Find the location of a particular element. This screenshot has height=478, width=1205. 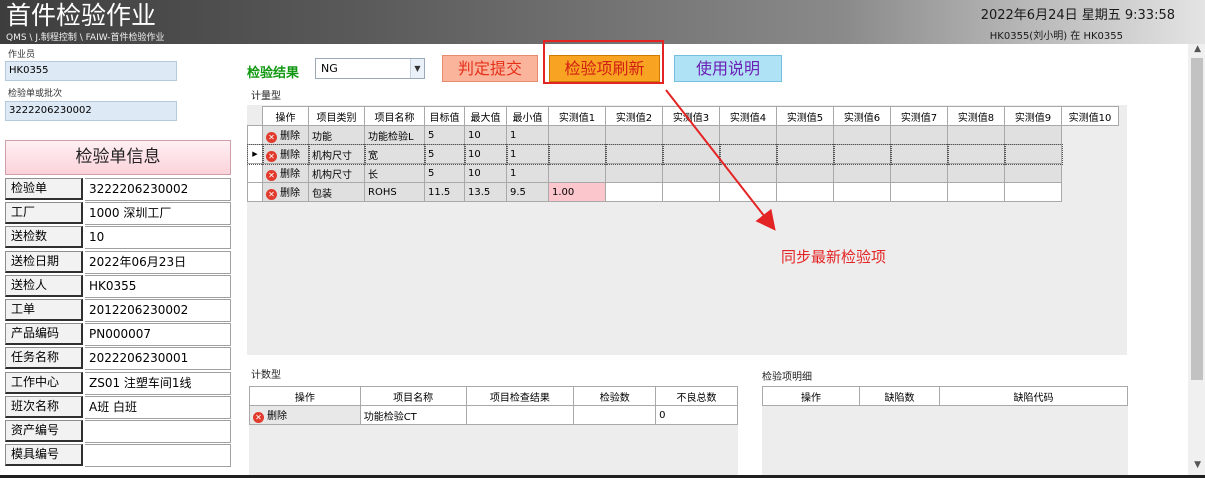

scroll-down-icon: ▼ is located at coordinates (1197, 465).